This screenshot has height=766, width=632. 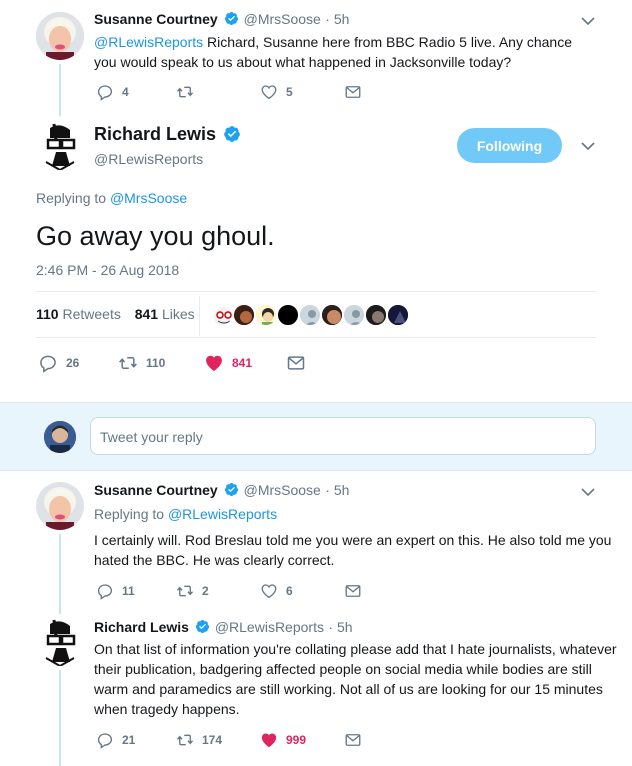 I want to click on replying-to: Replying to @MrsSoose, so click(x=112, y=198).